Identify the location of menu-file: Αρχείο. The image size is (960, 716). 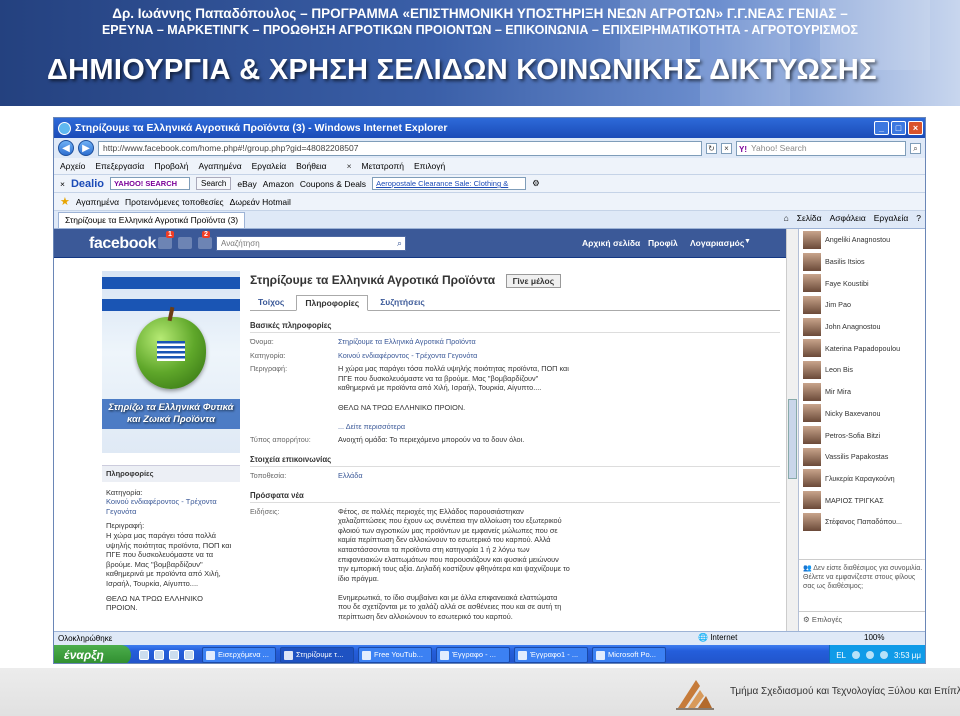
(72, 166).